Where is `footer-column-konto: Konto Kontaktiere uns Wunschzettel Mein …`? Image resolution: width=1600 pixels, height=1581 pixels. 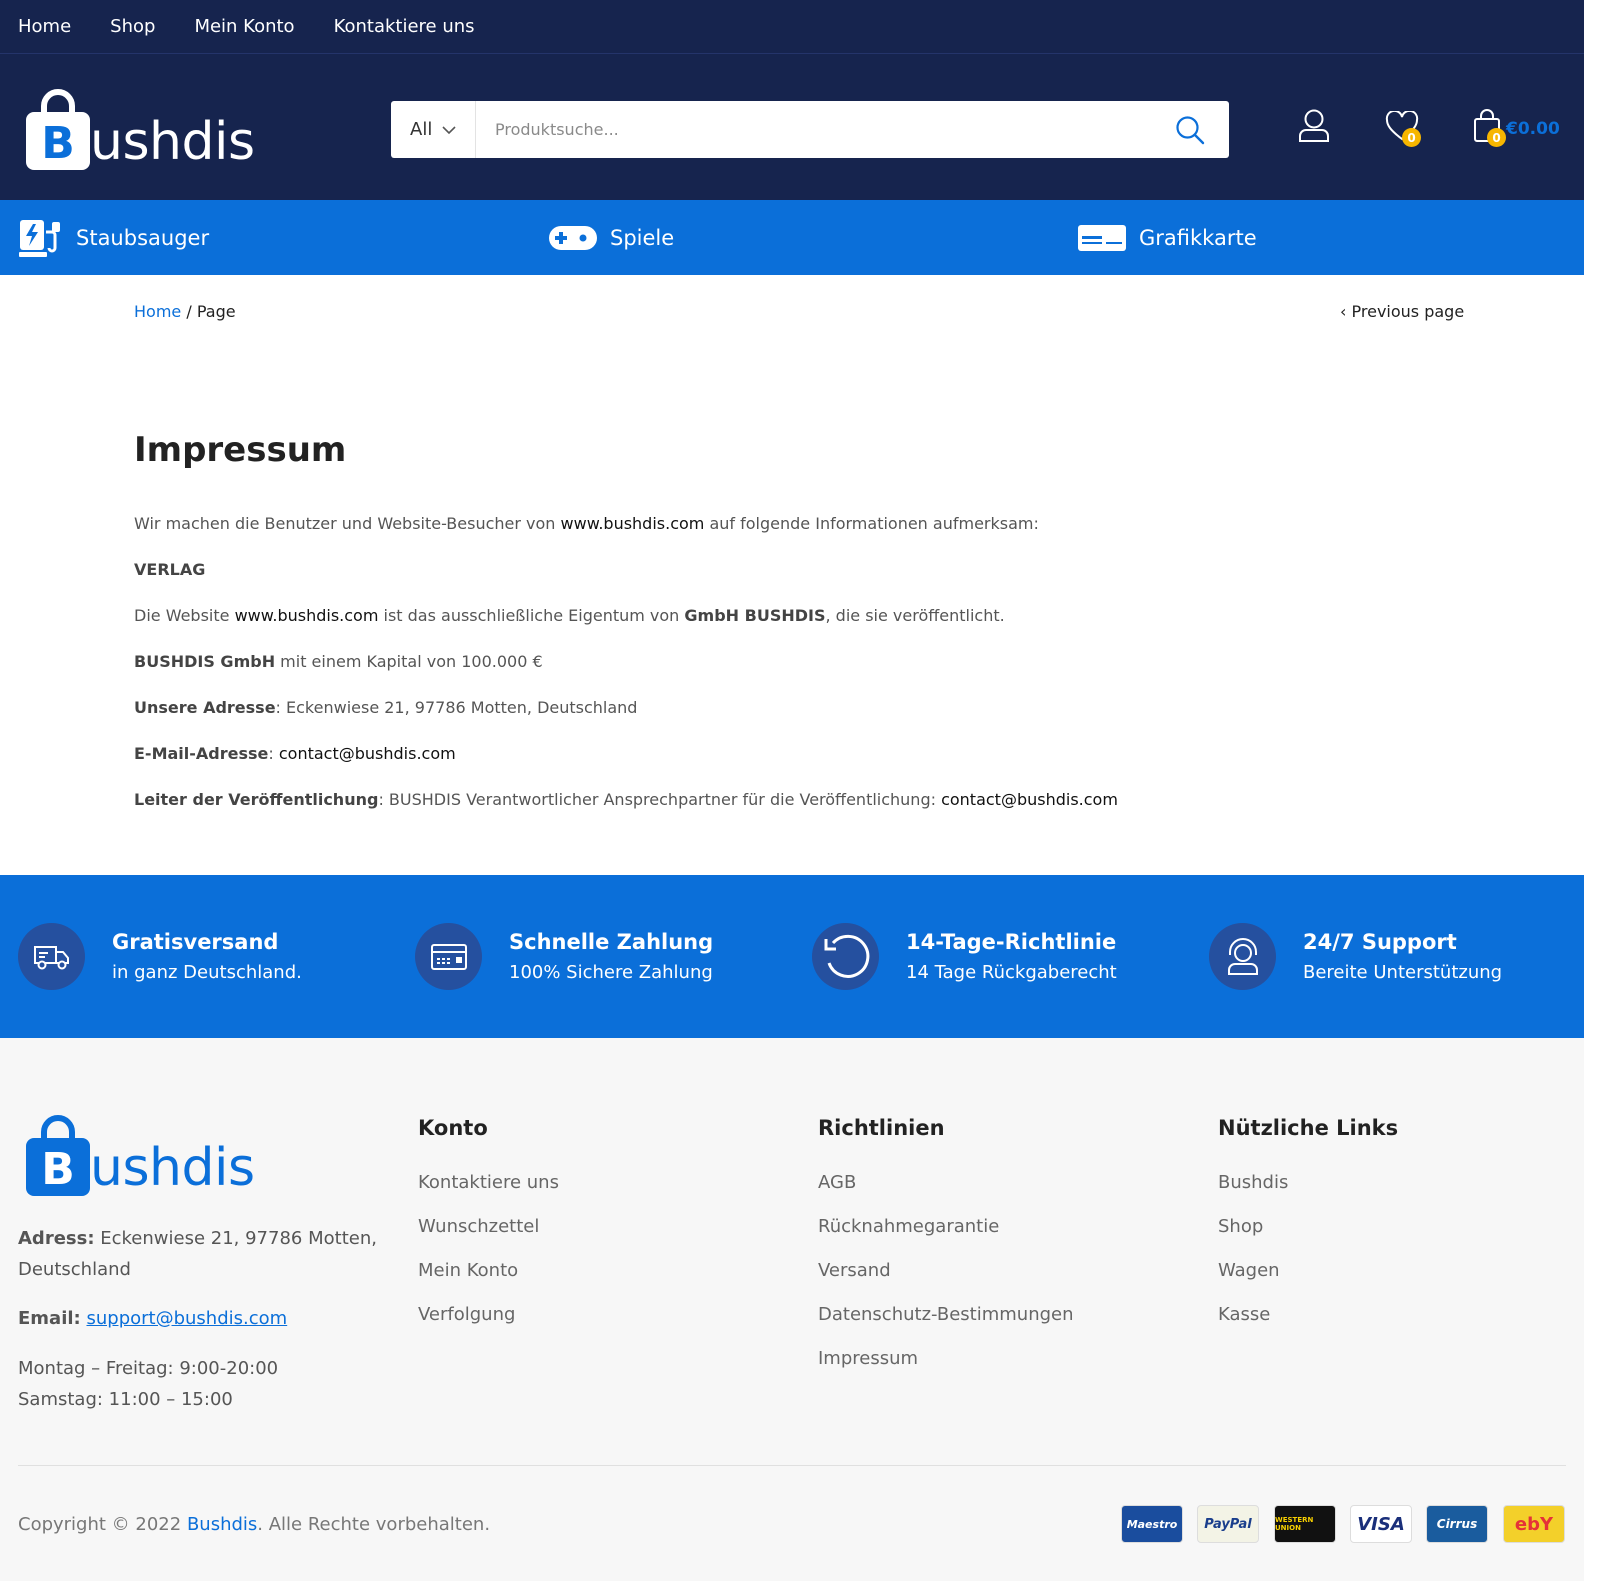 footer-column-konto: Konto Kontaktiere uns Wunschzettel Mein … is located at coordinates (488, 1232).